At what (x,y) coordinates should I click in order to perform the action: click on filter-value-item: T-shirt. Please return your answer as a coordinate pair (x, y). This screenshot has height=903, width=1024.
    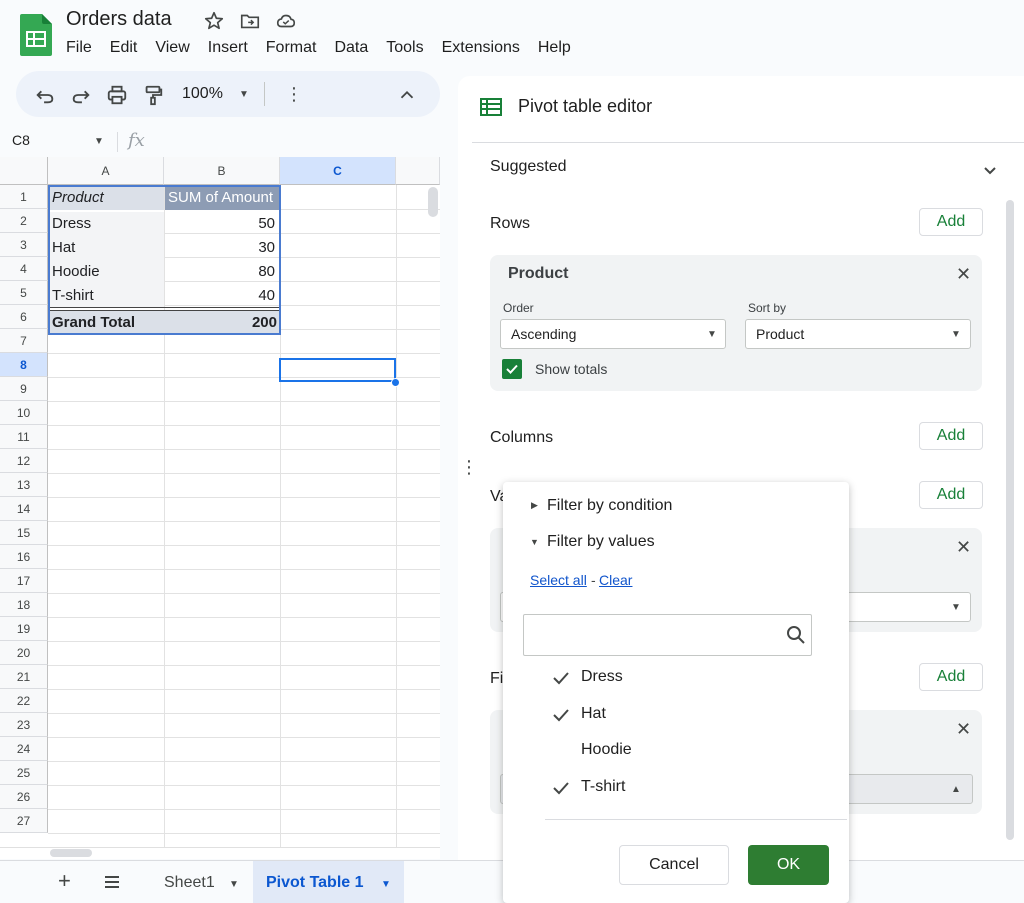
    Looking at the image, I should click on (603, 787).